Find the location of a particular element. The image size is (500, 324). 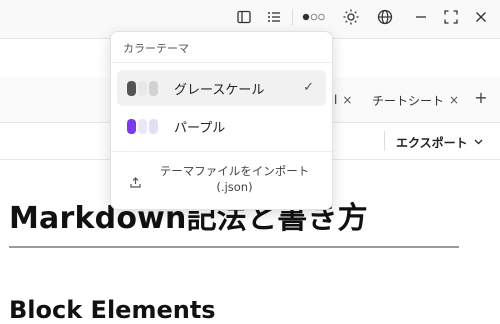

tab-document: l × is located at coordinates (343, 100).